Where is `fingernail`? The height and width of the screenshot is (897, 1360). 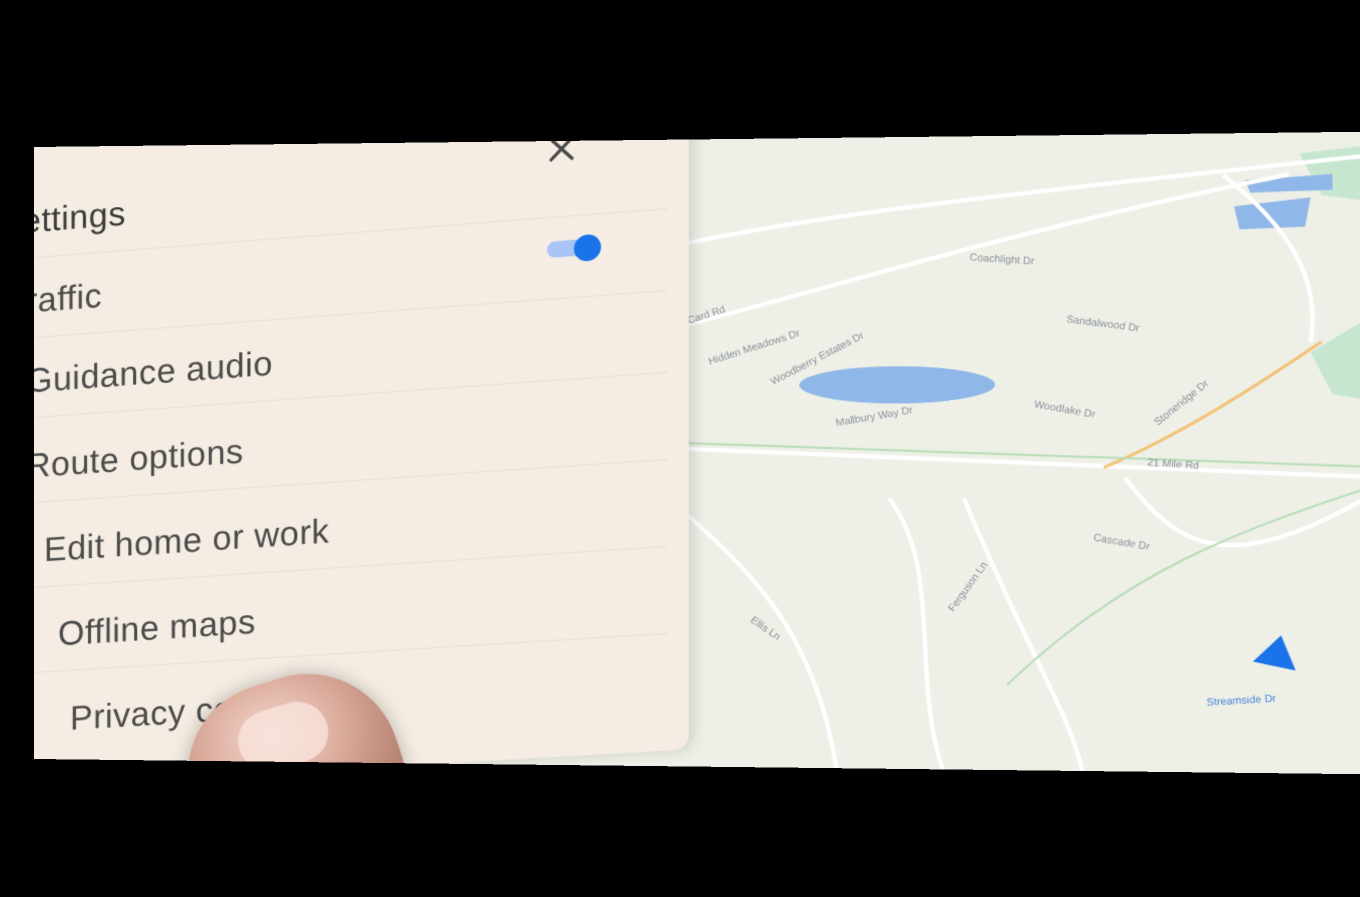
fingernail is located at coordinates (283, 734).